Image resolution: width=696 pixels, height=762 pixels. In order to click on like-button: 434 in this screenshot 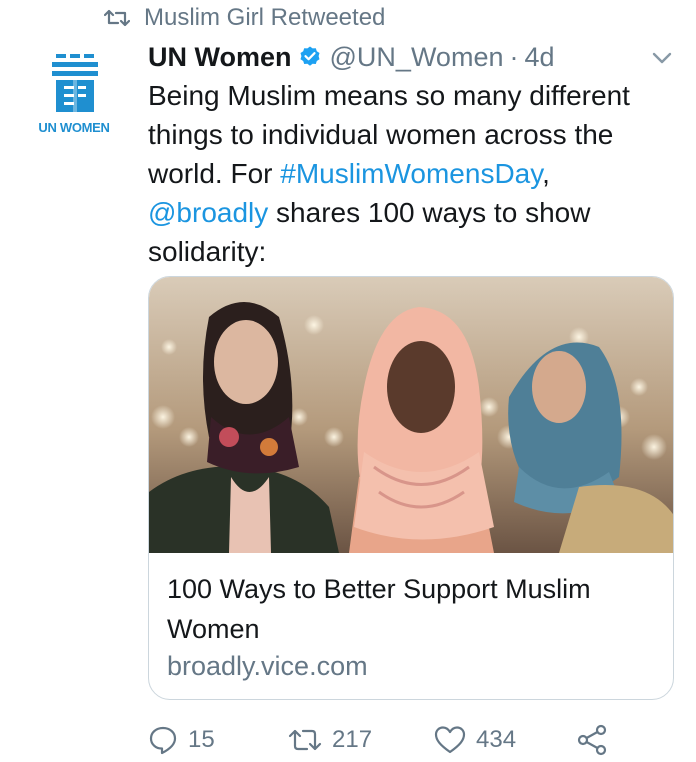, I will do `click(475, 740)`.